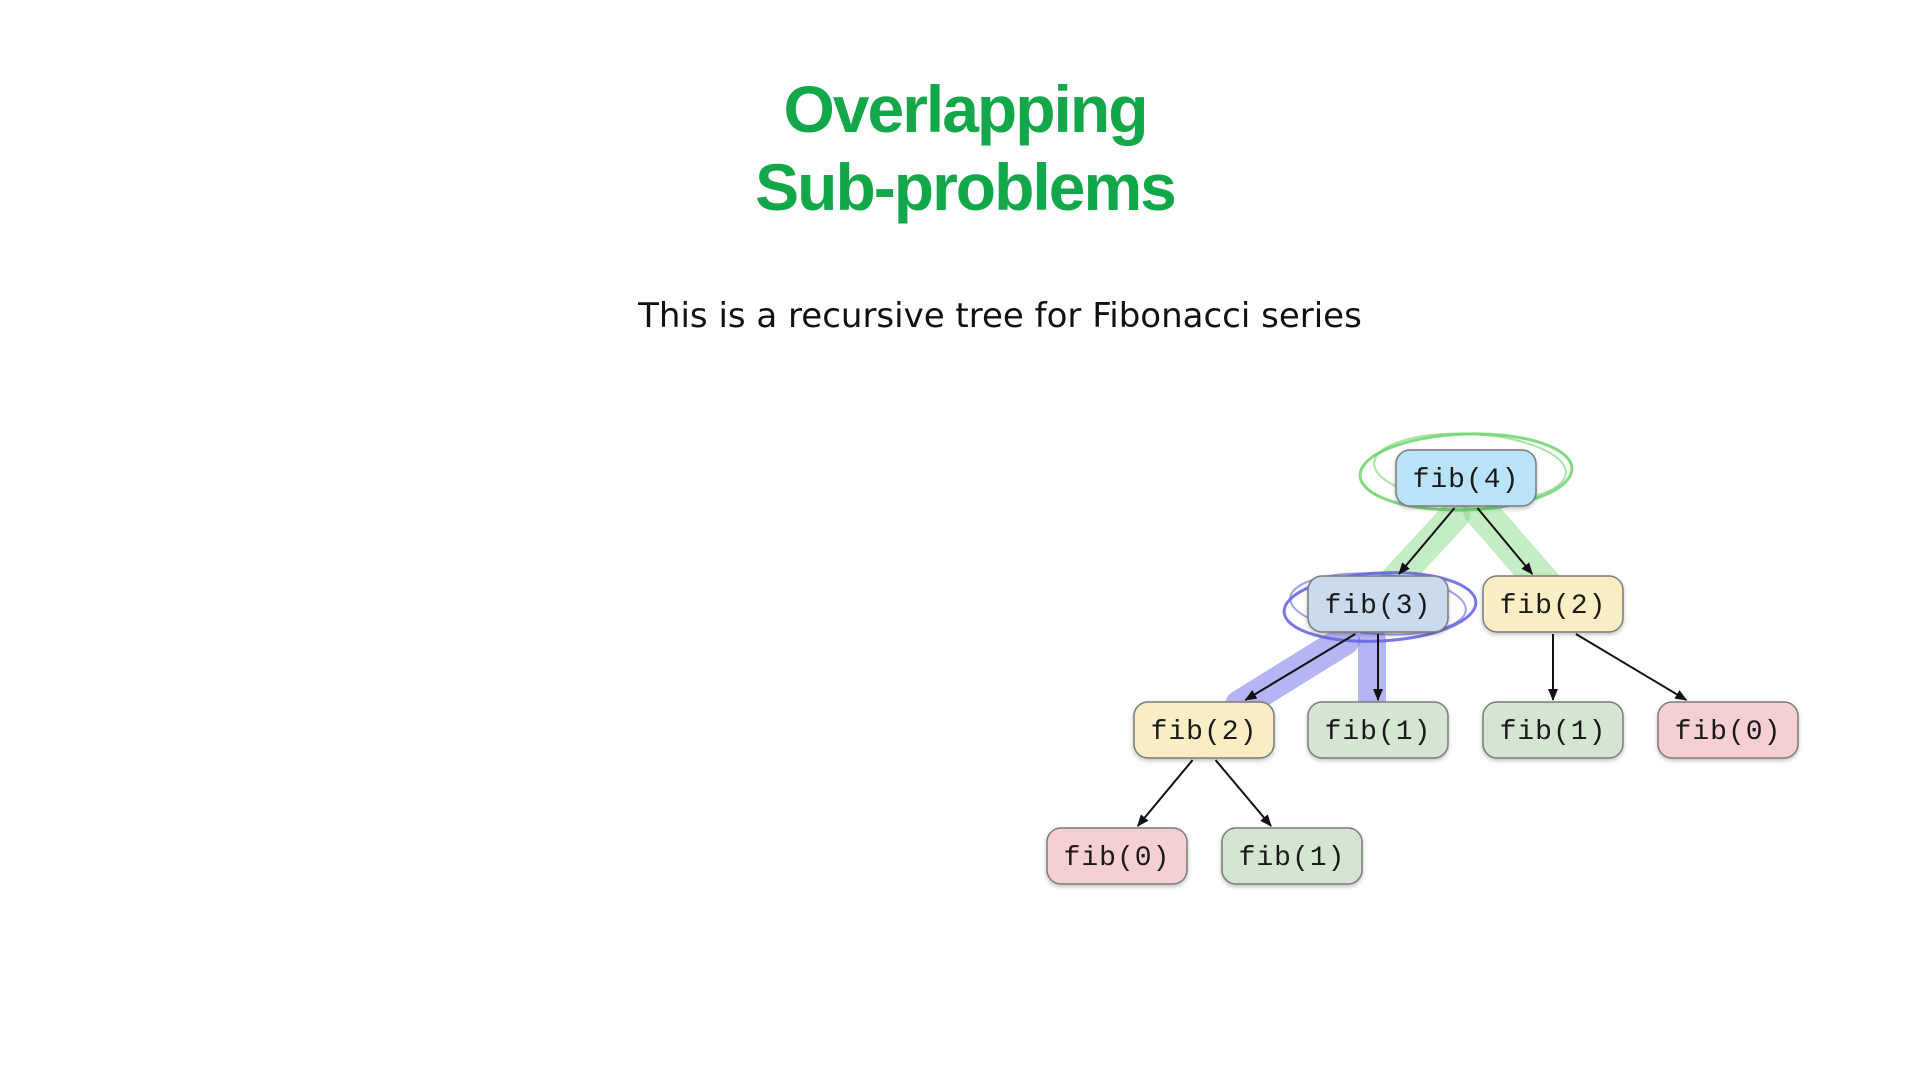 The height and width of the screenshot is (1088, 1920). What do you see at coordinates (1243, 793) in the screenshot?
I see `edge-n2a-n1c` at bounding box center [1243, 793].